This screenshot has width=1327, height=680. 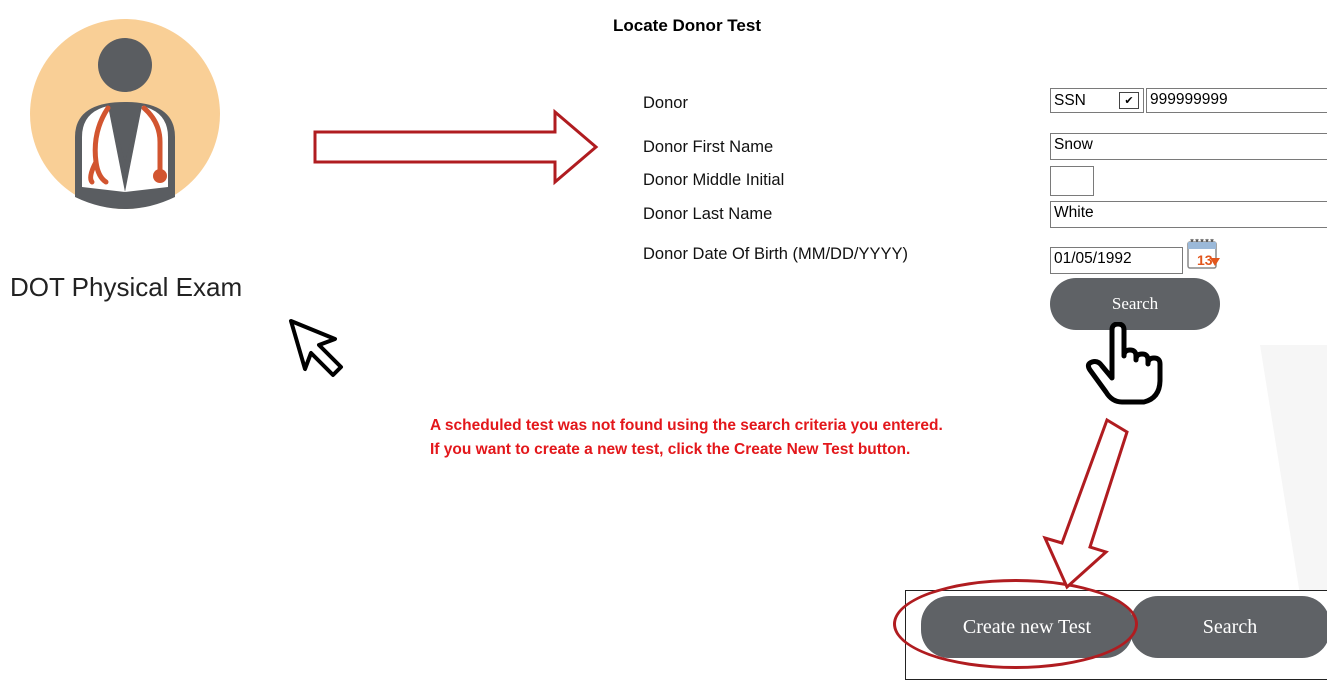 What do you see at coordinates (1097, 100) in the screenshot?
I see `donor-id-type-select: SSN ✔︎` at bounding box center [1097, 100].